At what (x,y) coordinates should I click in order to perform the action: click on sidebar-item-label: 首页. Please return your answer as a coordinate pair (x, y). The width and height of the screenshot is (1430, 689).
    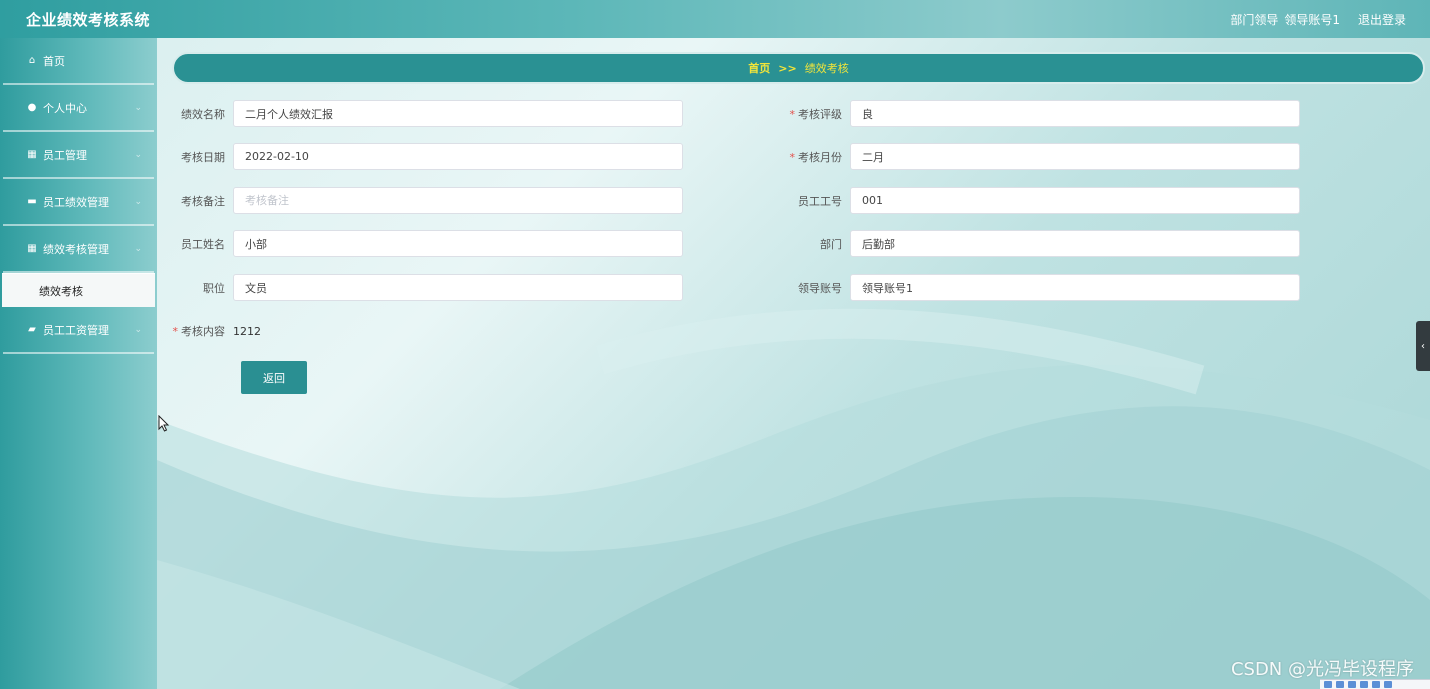
    Looking at the image, I should click on (54, 61).